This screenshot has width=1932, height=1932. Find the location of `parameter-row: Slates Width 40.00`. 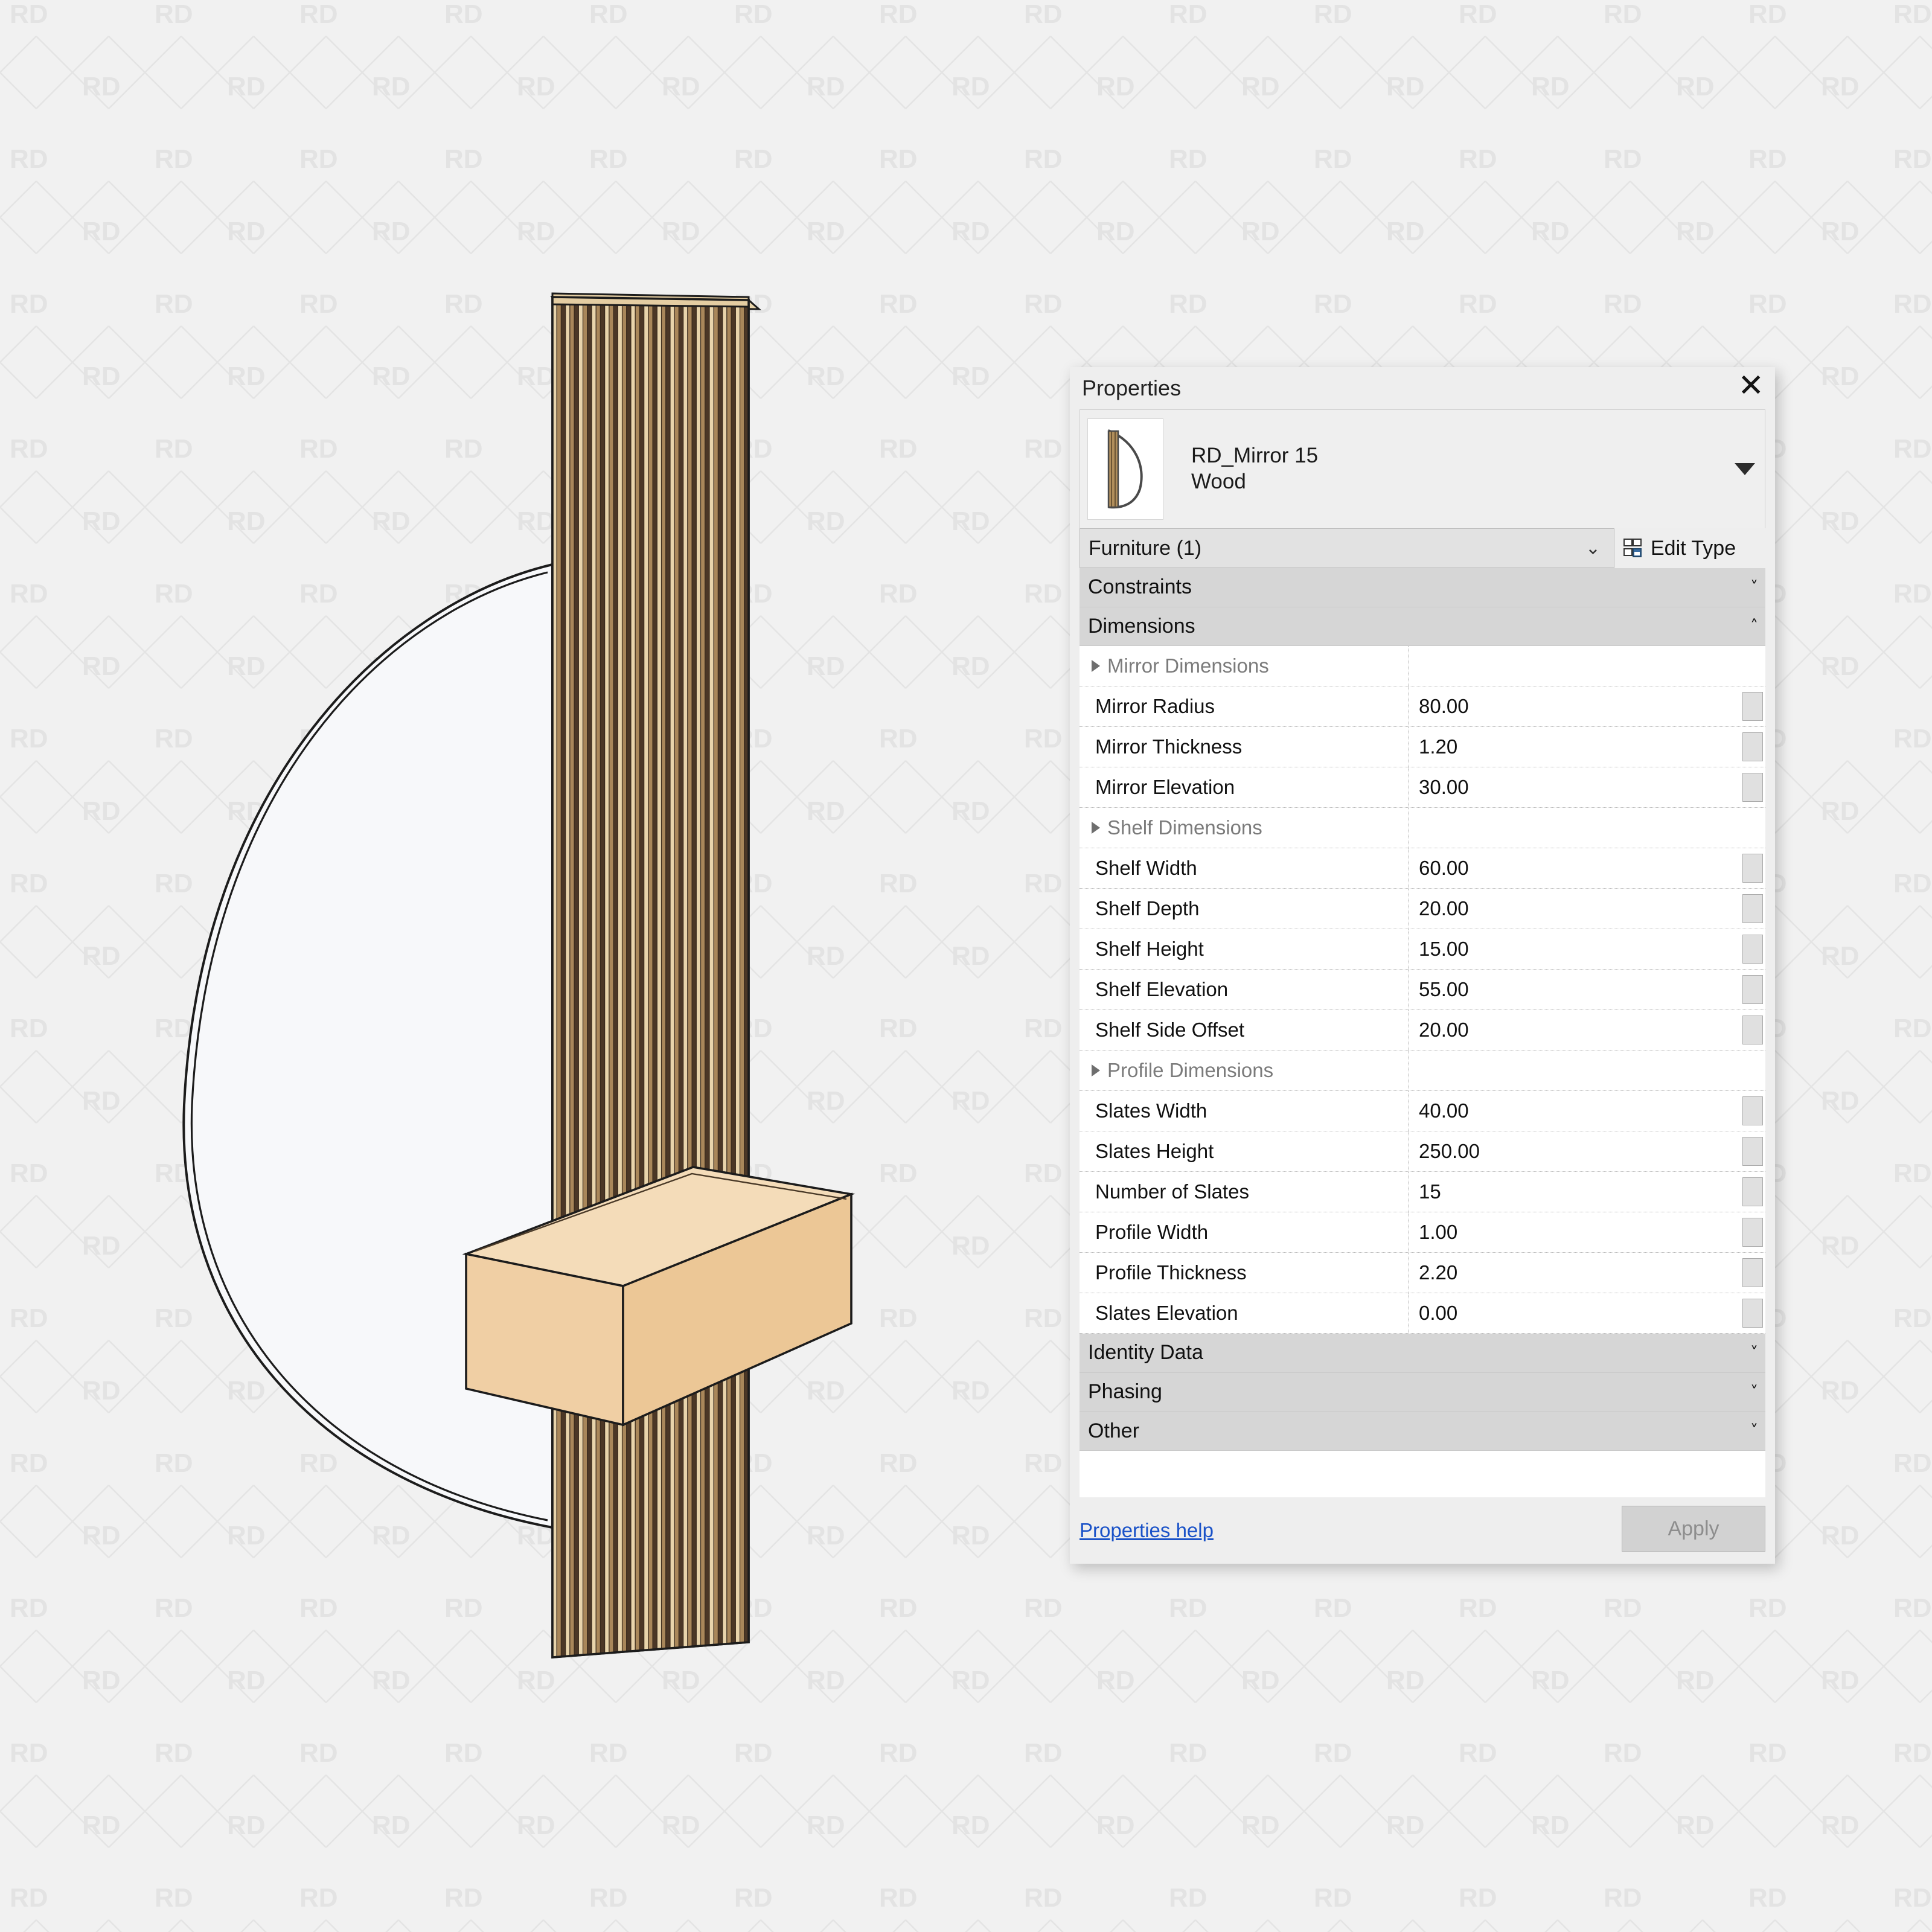

parameter-row: Slates Width 40.00 is located at coordinates (1423, 1111).